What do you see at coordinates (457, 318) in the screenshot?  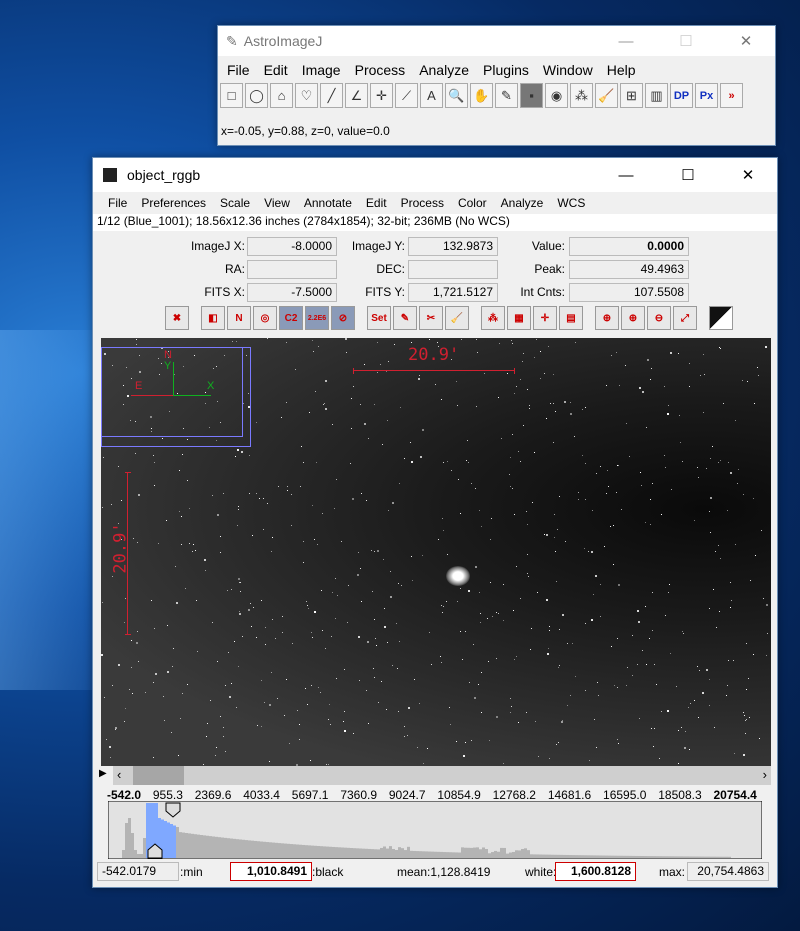 I see `button-broom: 🧹` at bounding box center [457, 318].